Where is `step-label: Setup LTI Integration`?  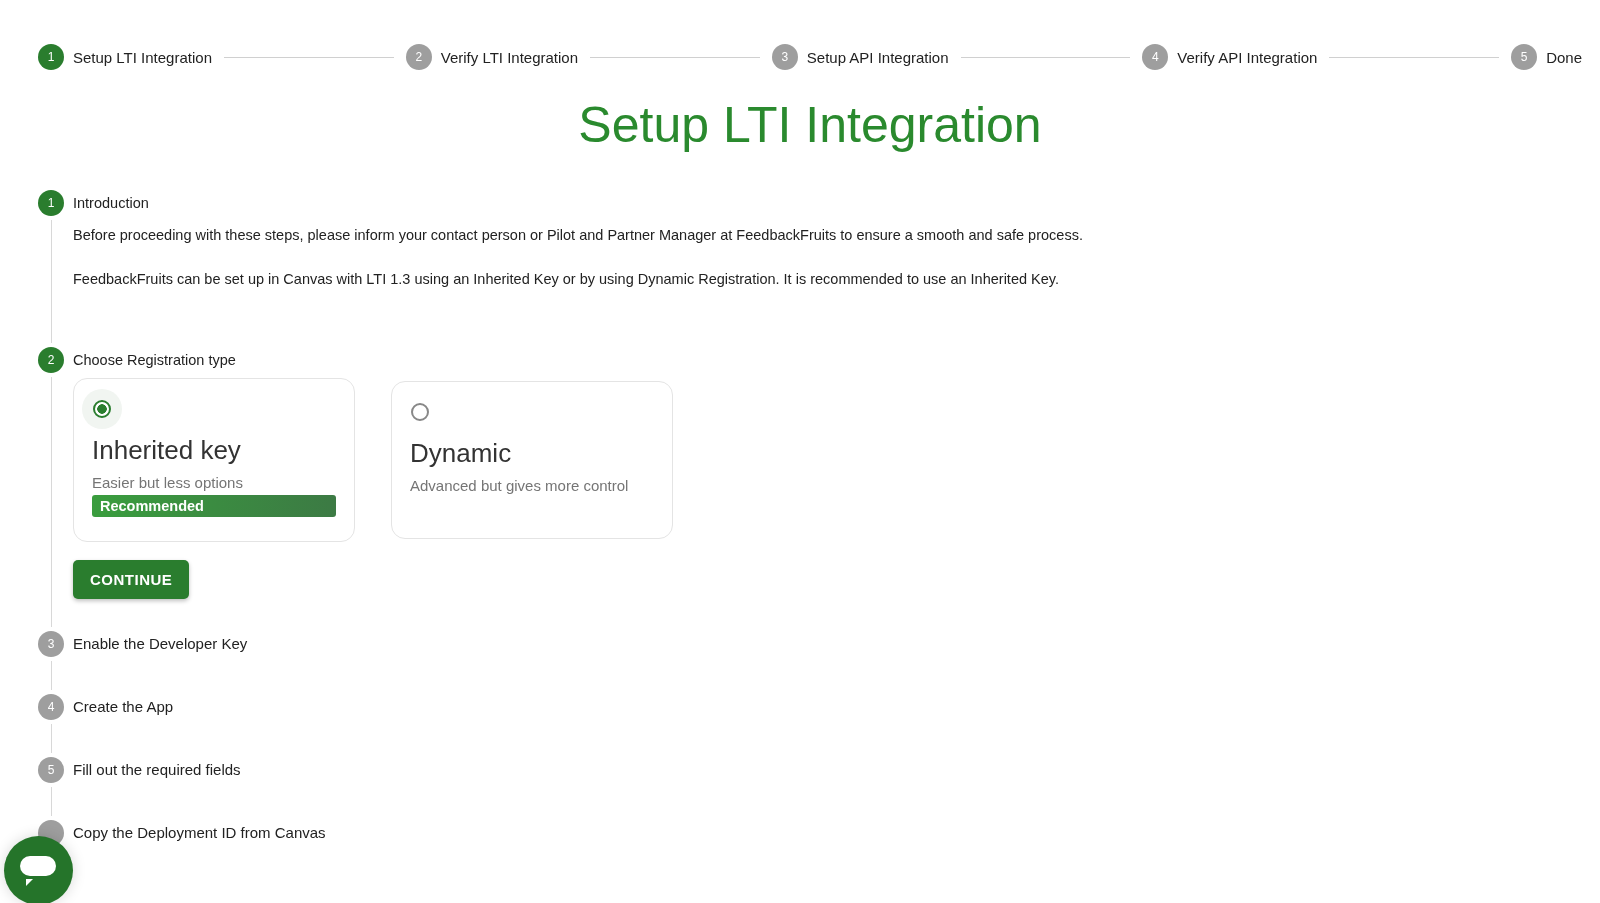
step-label: Setup LTI Integration is located at coordinates (142, 57).